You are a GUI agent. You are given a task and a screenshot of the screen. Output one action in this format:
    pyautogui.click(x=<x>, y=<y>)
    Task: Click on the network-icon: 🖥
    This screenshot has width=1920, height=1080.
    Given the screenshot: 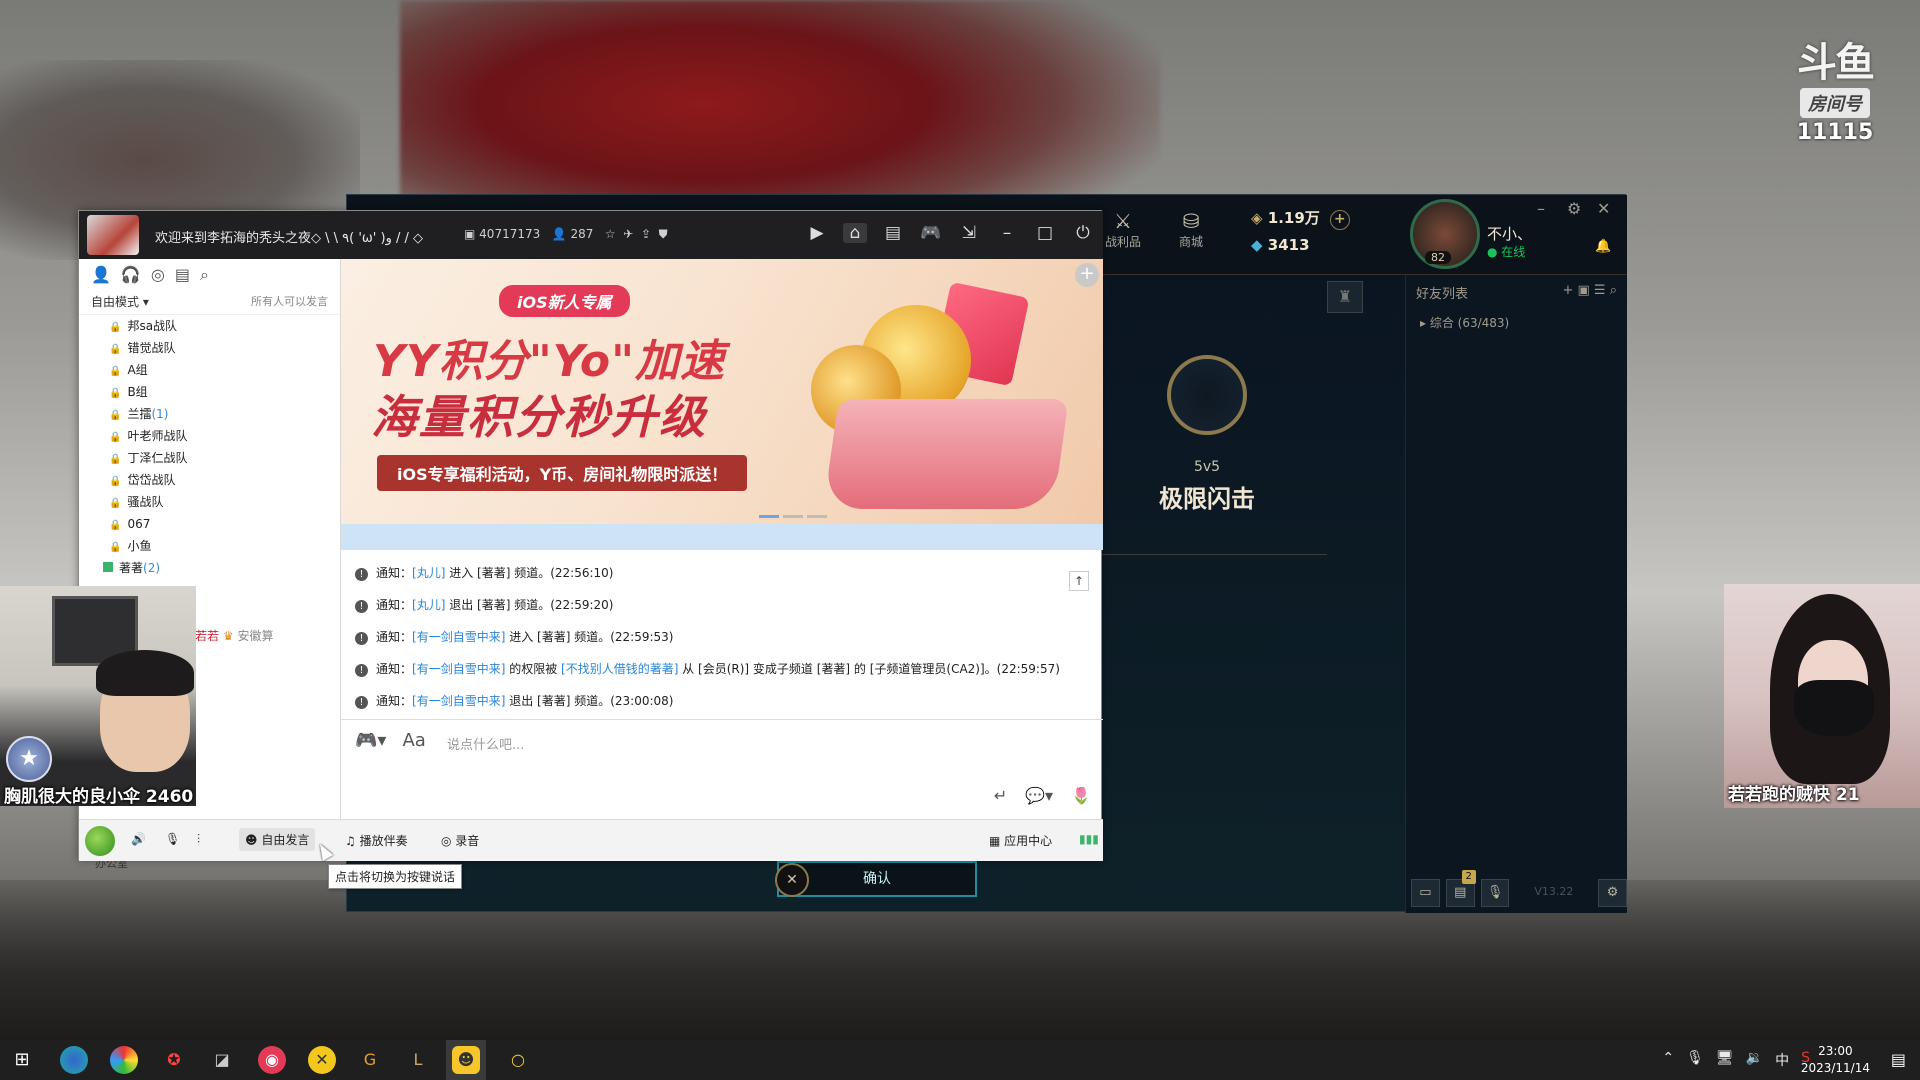 What is the action you would take?
    pyautogui.click(x=1725, y=1060)
    